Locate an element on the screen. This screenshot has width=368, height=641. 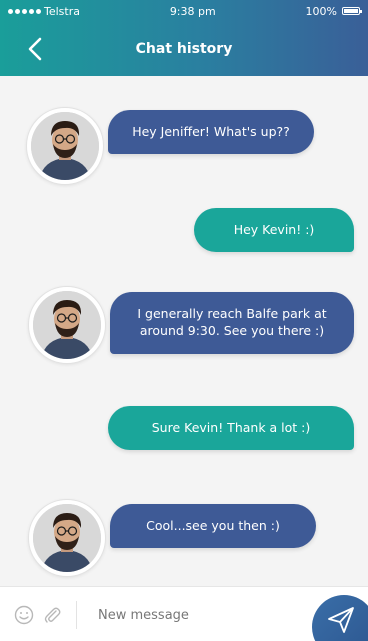
message-composer is located at coordinates (184, 613).